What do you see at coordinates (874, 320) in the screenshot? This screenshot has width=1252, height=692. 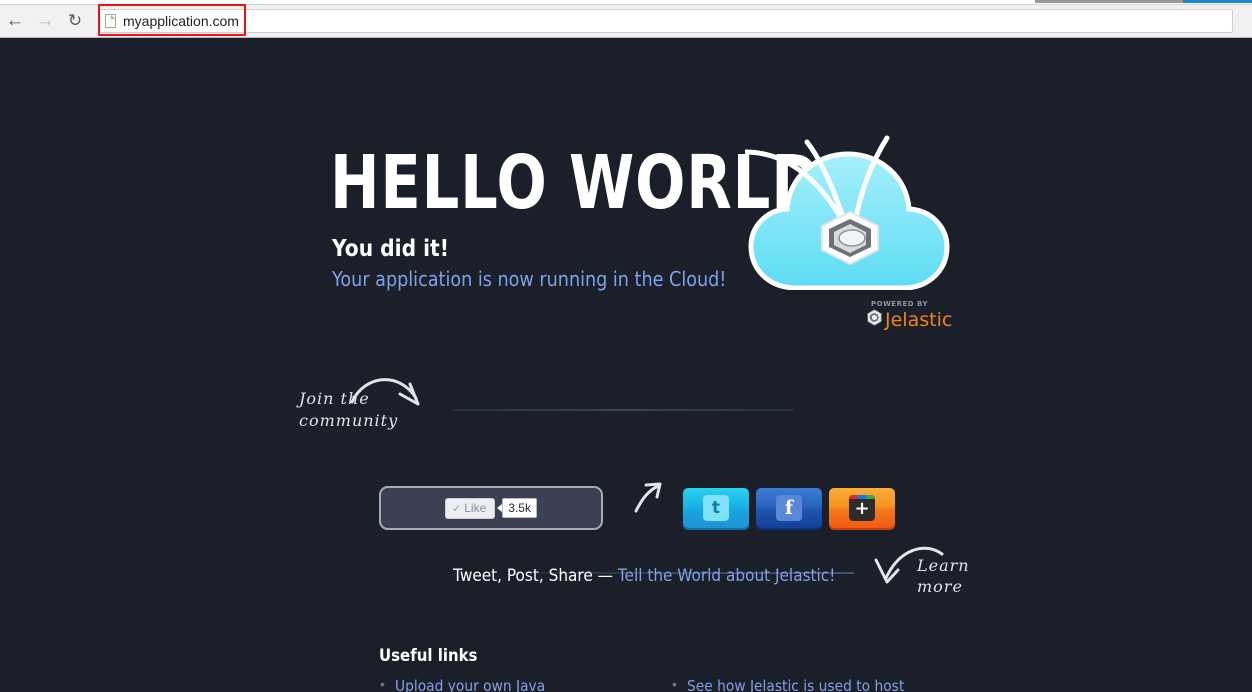 I see `jelastic-hex-mark-icon` at bounding box center [874, 320].